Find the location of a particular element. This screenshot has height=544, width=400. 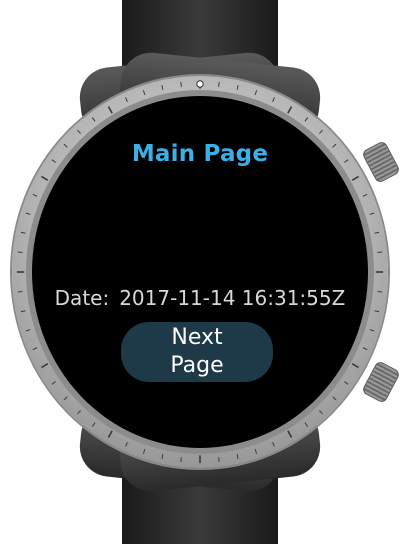

page-title: Main Page is located at coordinates (200, 154).